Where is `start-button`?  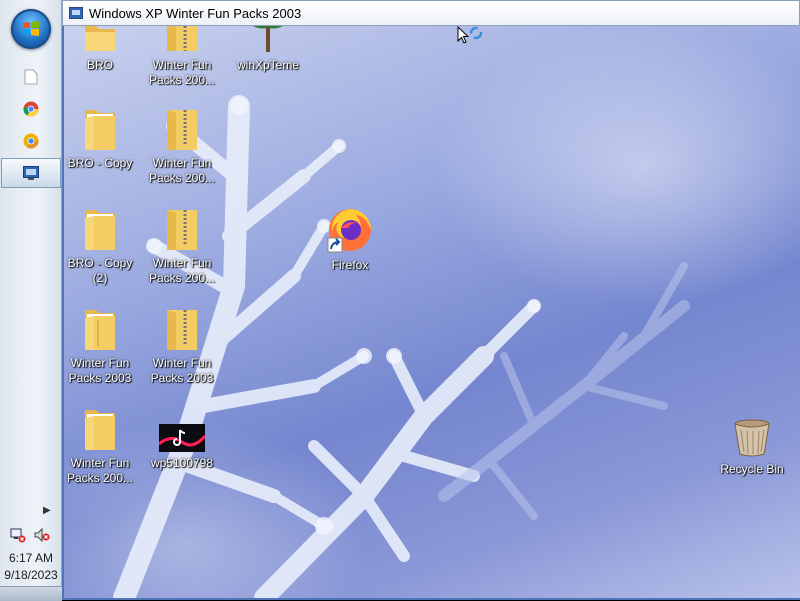
start-button is located at coordinates (31, 29).